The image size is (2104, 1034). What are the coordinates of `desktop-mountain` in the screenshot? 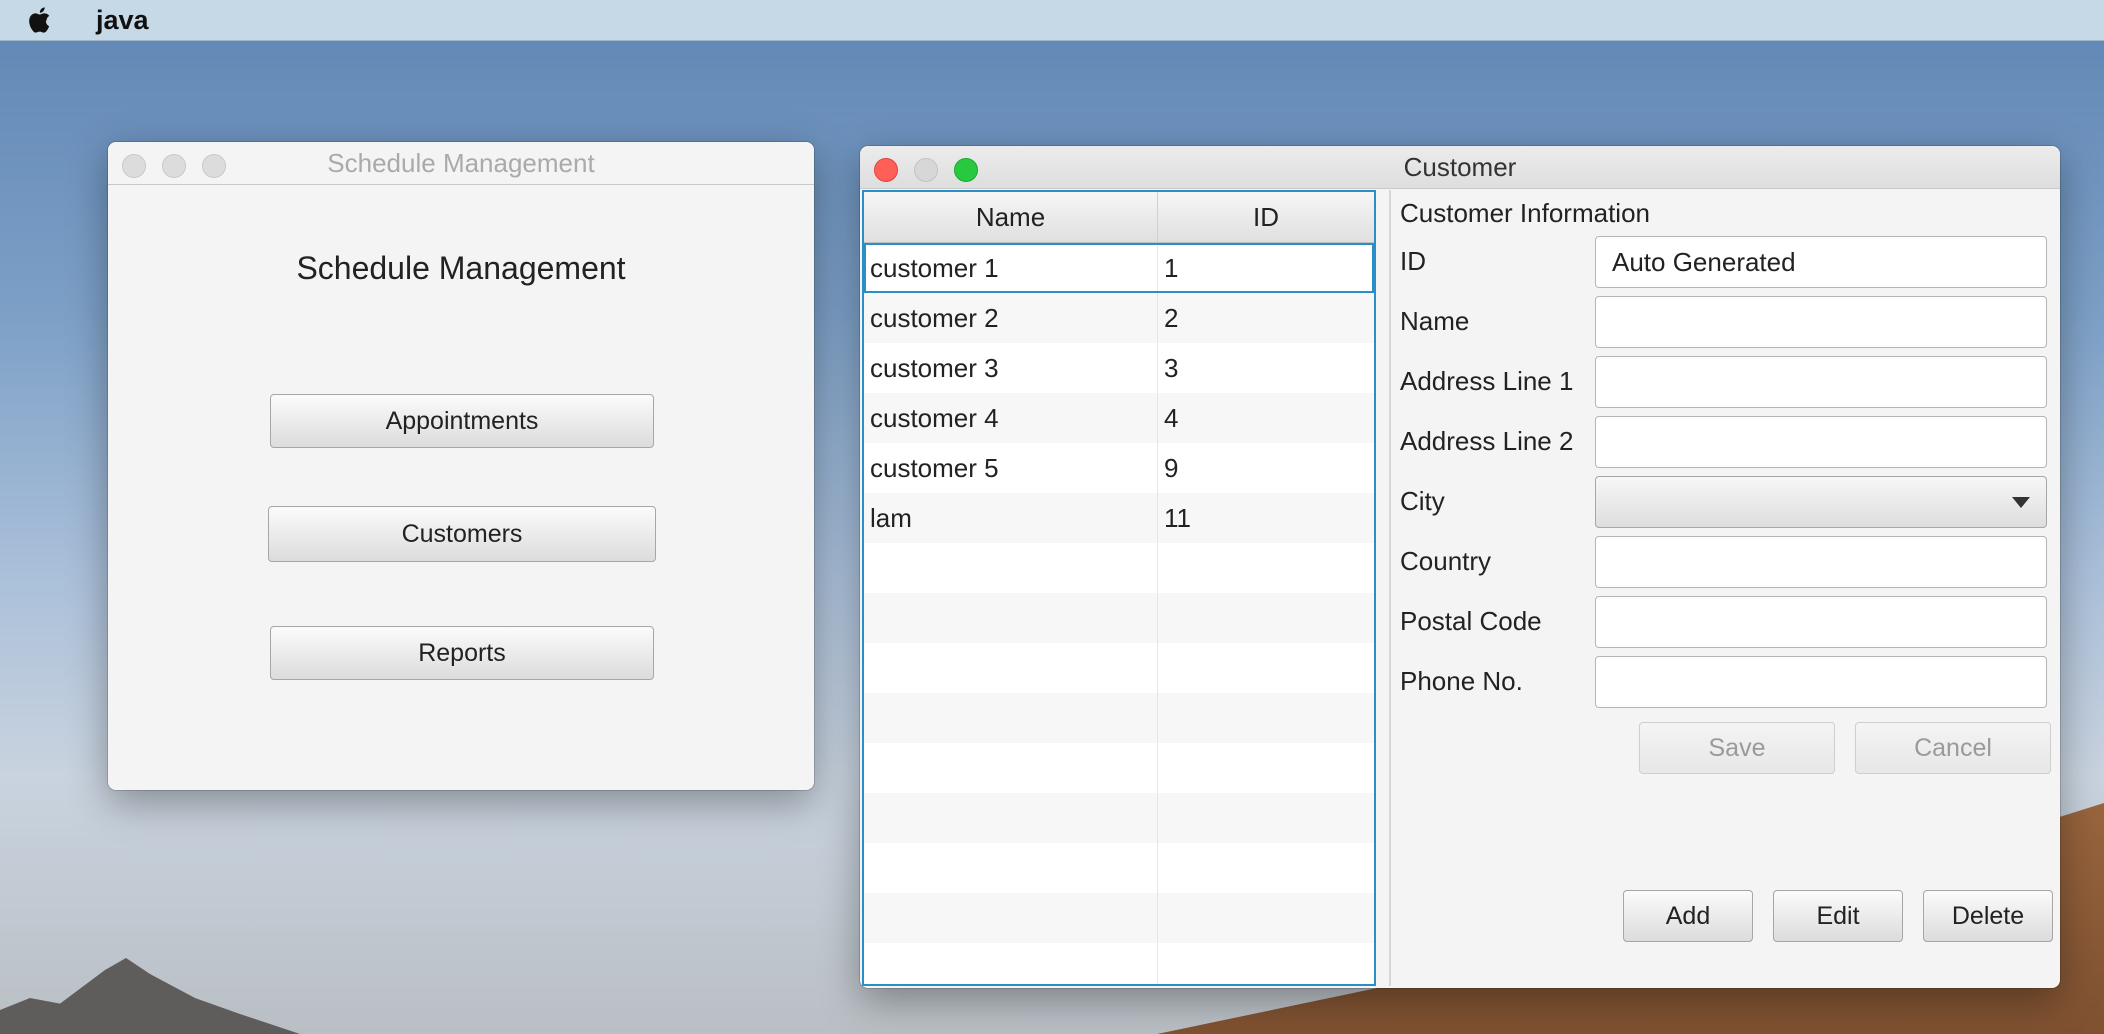 It's located at (150, 996).